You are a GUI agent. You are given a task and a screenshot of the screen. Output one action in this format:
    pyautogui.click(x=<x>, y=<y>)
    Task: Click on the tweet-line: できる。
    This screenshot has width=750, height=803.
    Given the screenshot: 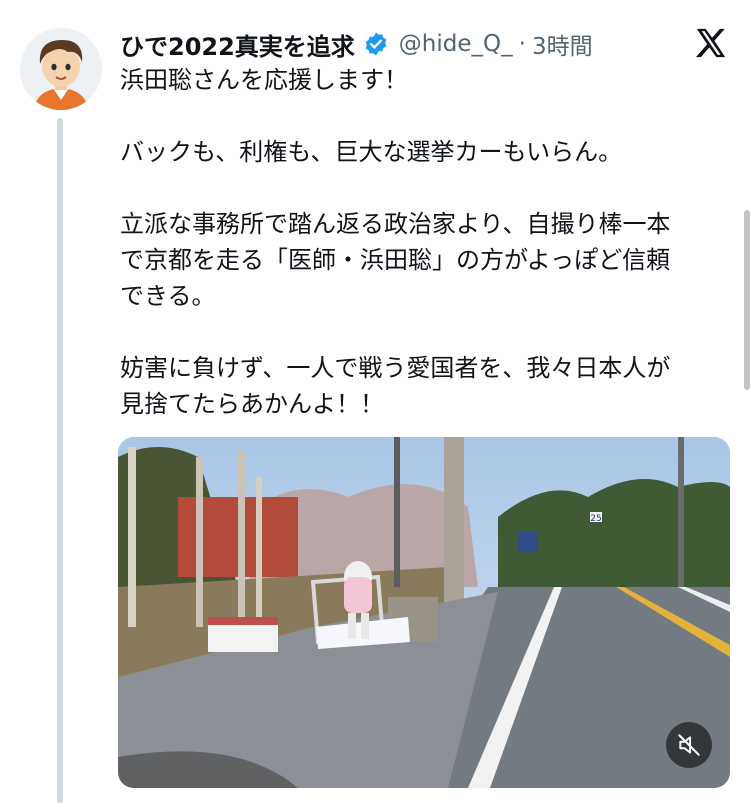 What is the action you would take?
    pyautogui.click(x=168, y=296)
    